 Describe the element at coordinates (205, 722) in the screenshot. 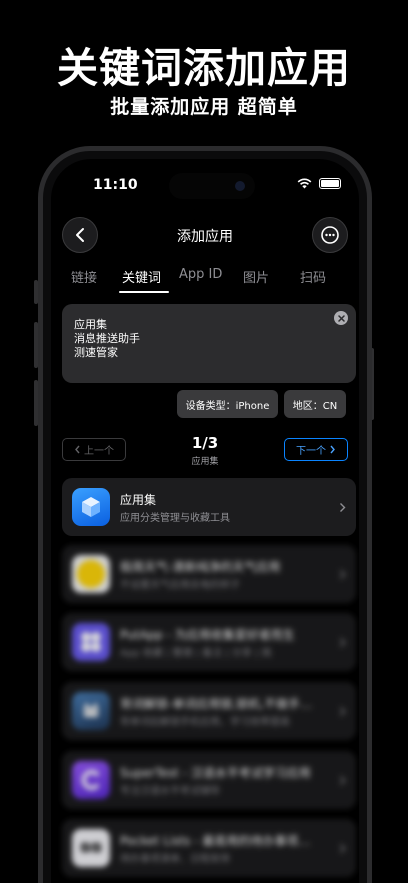

I see `app-desc: 背单词后解锁手机应用，学习效率提高` at that location.